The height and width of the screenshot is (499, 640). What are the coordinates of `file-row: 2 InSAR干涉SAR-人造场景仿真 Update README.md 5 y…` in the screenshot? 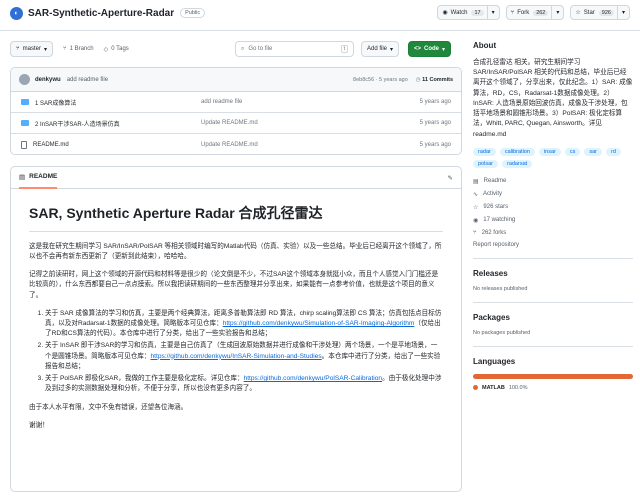 It's located at (236, 123).